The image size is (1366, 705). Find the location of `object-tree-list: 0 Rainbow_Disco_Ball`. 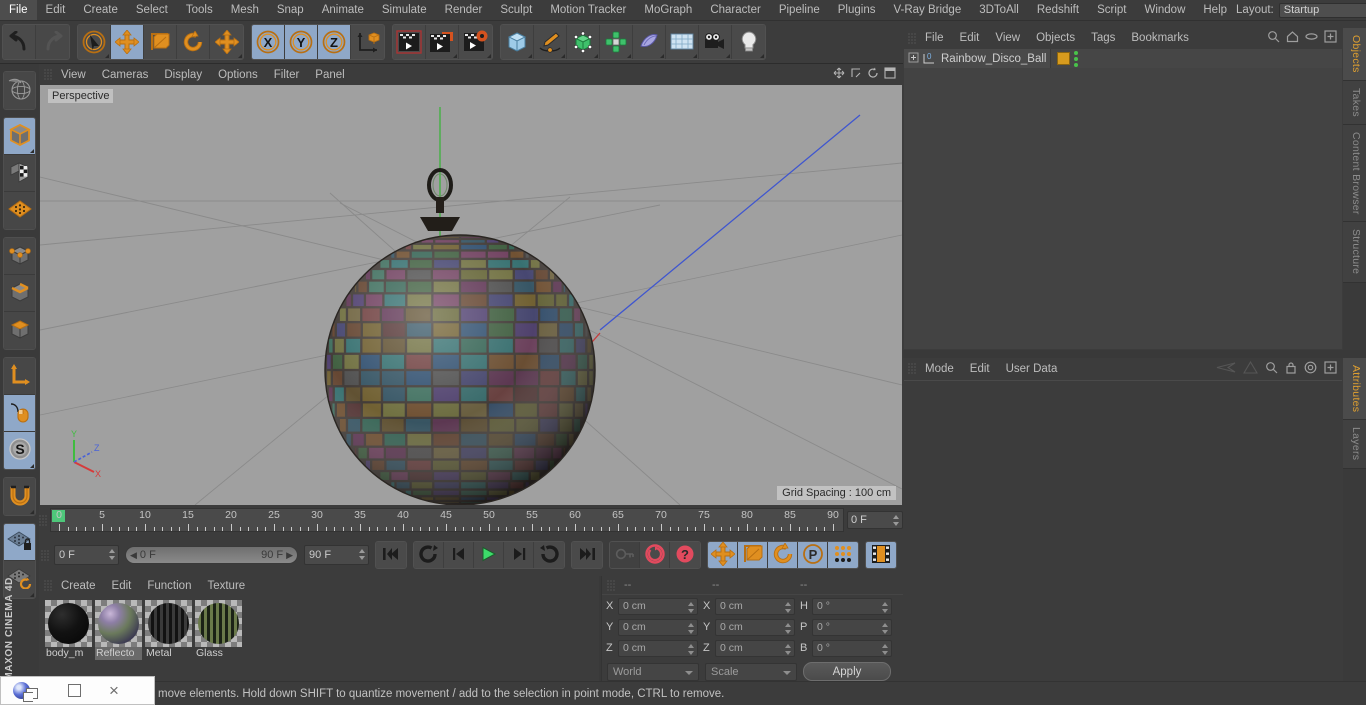

object-tree-list: 0 Rainbow_Disco_Ball is located at coordinates (1123, 199).